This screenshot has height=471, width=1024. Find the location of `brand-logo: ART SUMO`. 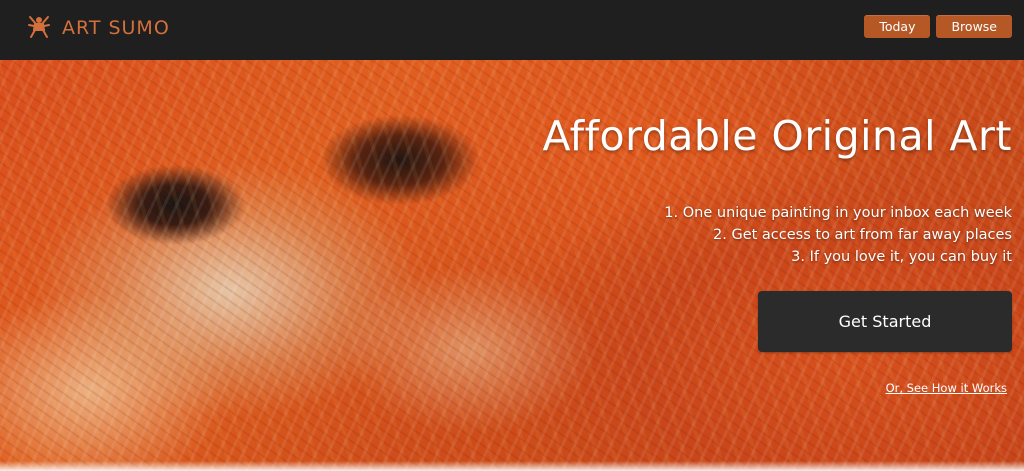

brand-logo: ART SUMO is located at coordinates (98, 28).